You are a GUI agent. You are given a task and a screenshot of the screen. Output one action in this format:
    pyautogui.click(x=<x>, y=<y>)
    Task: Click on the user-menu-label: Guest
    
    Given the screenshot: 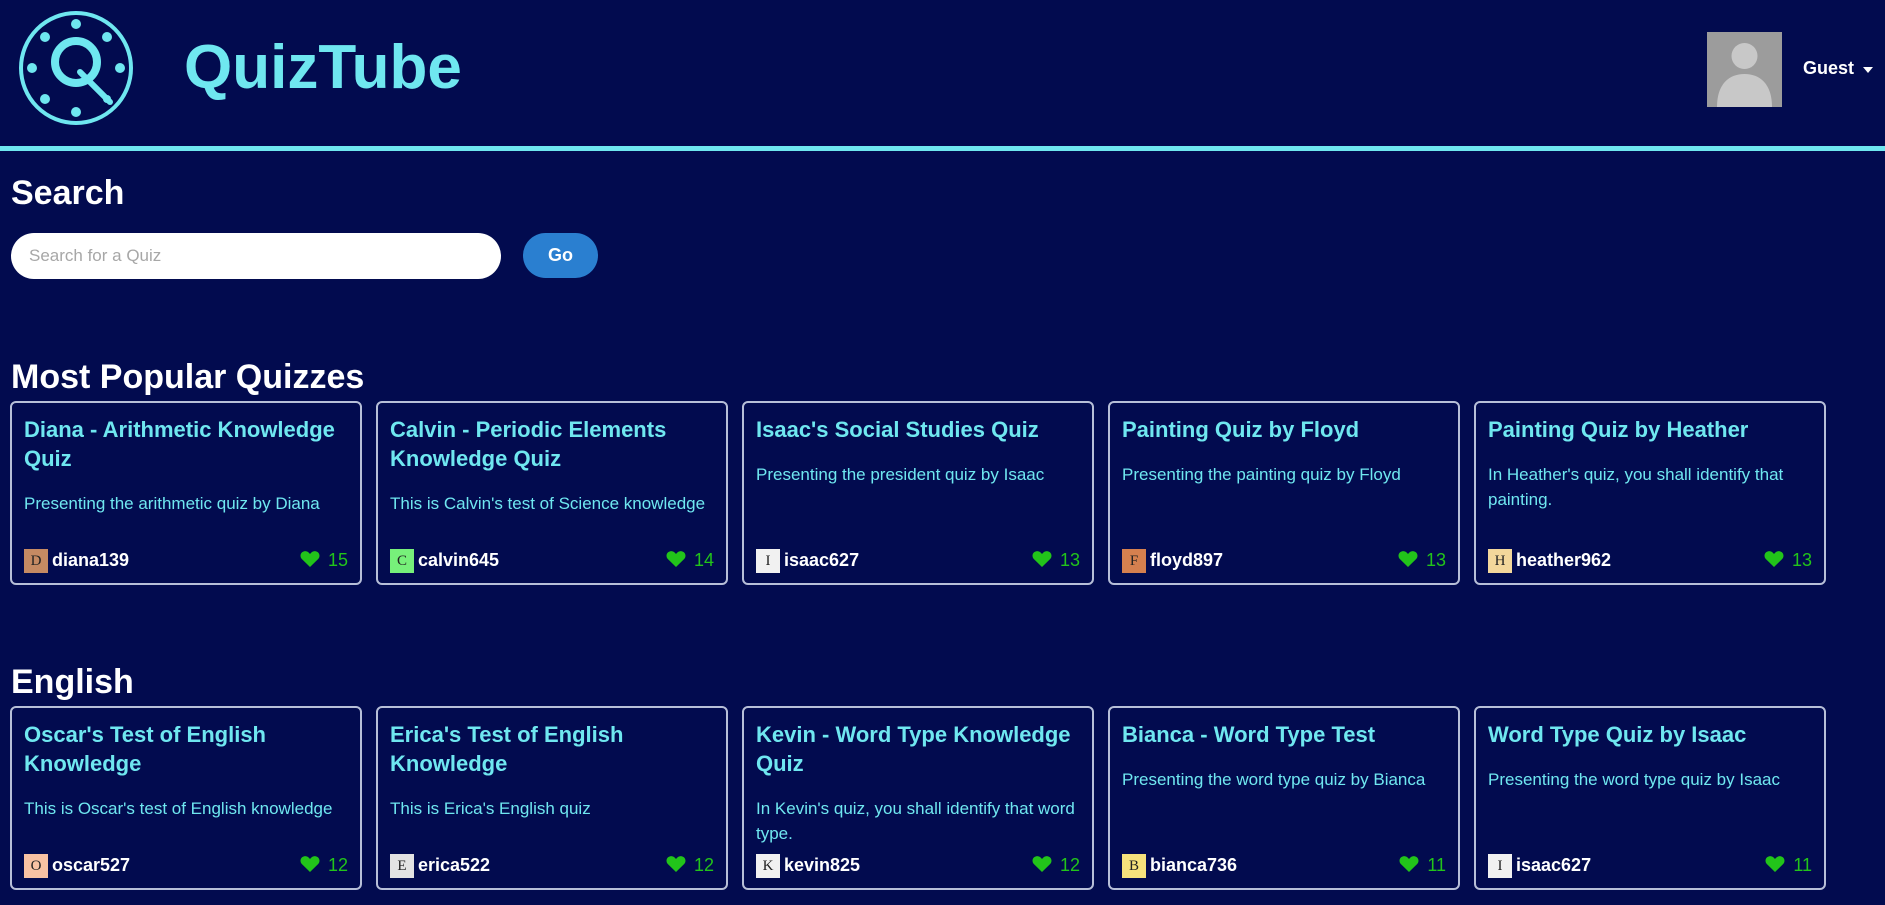 What is the action you would take?
    pyautogui.click(x=1828, y=68)
    